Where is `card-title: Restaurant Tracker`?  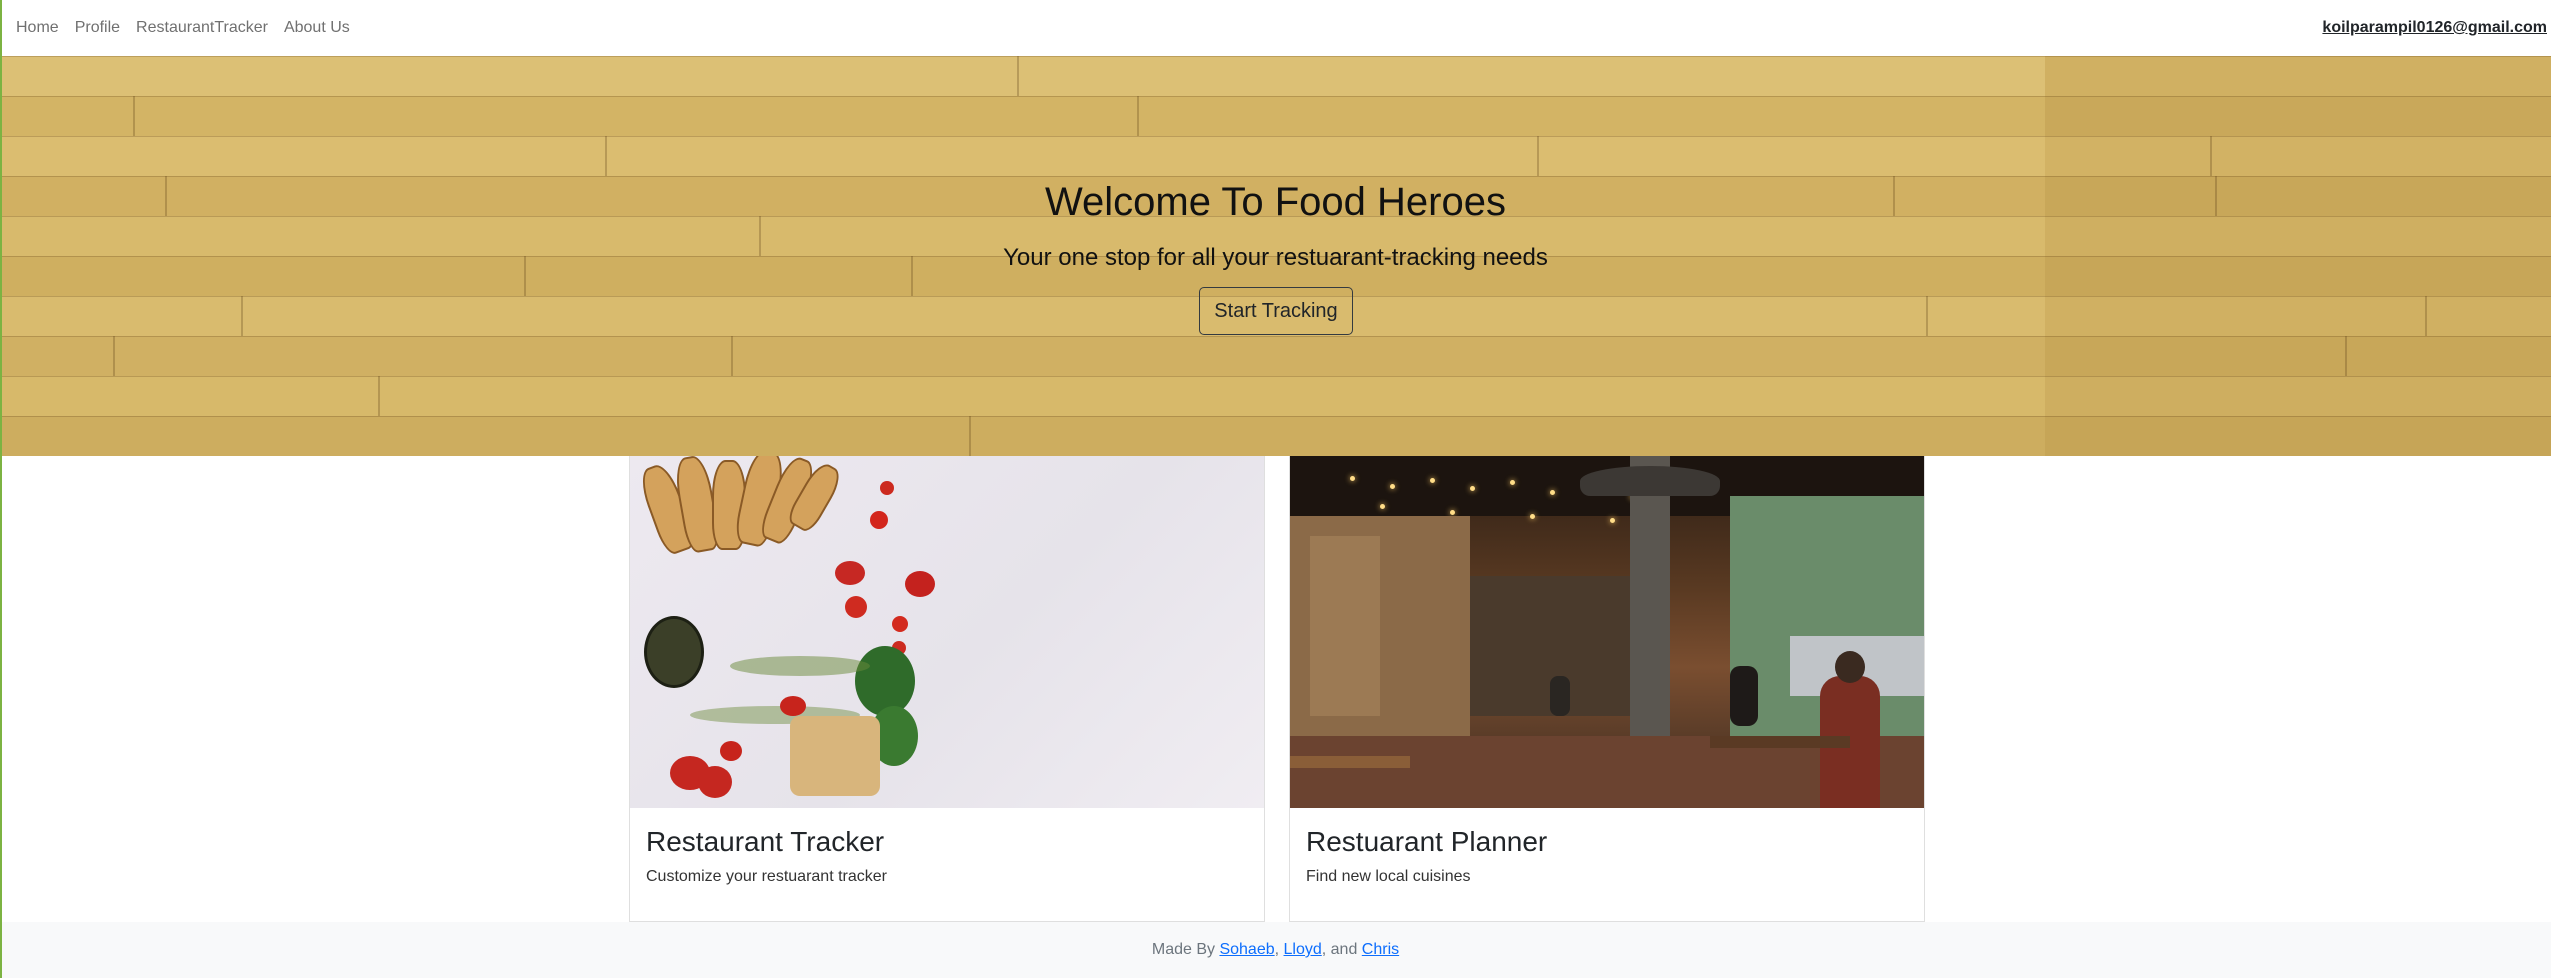 card-title: Restaurant Tracker is located at coordinates (765, 841).